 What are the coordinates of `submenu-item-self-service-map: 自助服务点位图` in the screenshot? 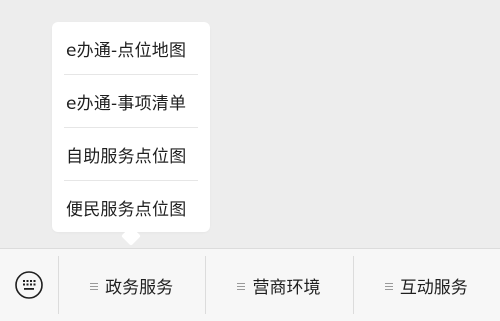 It's located at (131, 154).